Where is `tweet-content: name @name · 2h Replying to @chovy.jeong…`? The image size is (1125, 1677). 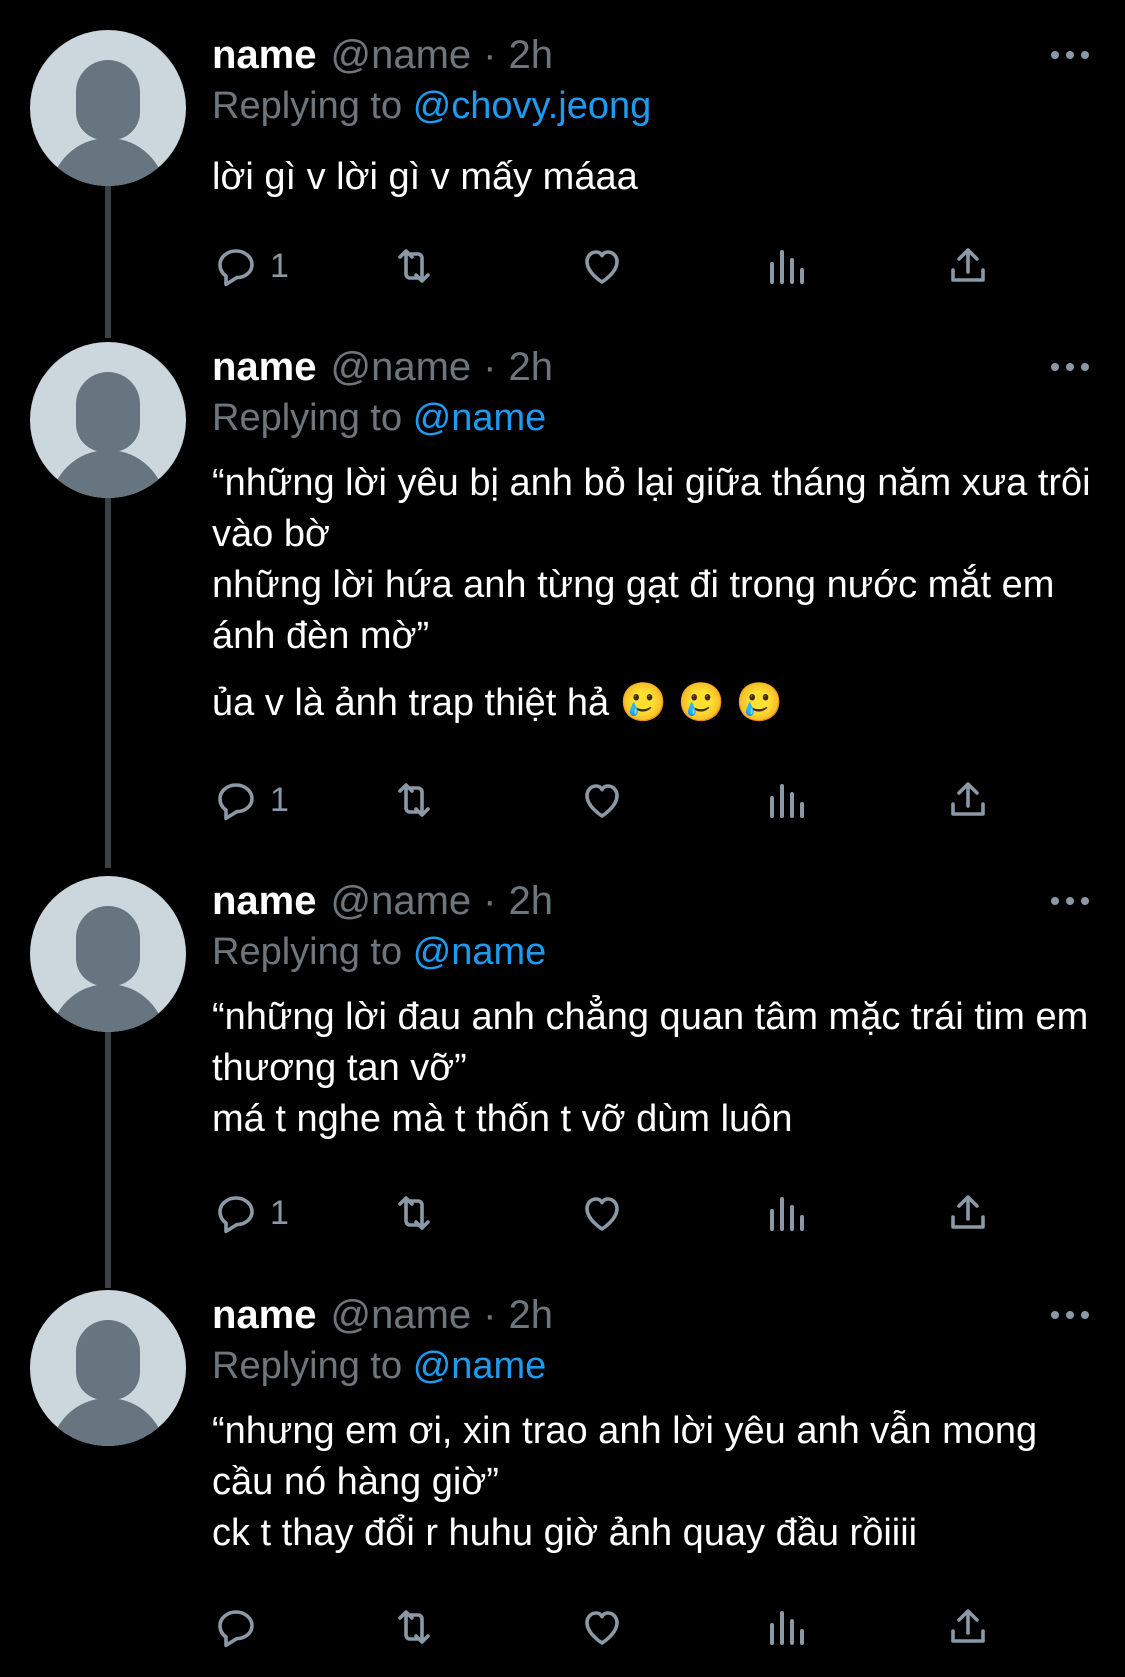 tweet-content: name @name · 2h Replying to @chovy.jeong… is located at coordinates (653, 116).